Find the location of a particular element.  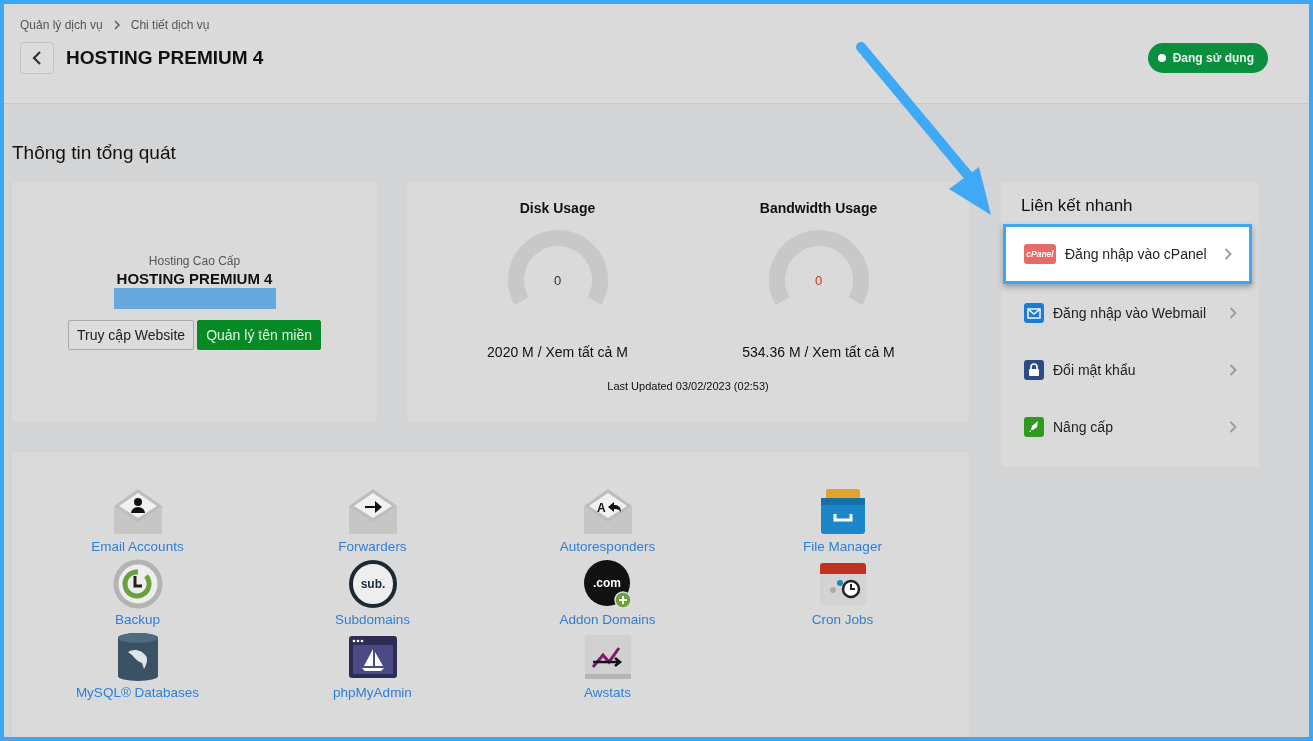

autorespond-icon: A is located at coordinates (607, 511).